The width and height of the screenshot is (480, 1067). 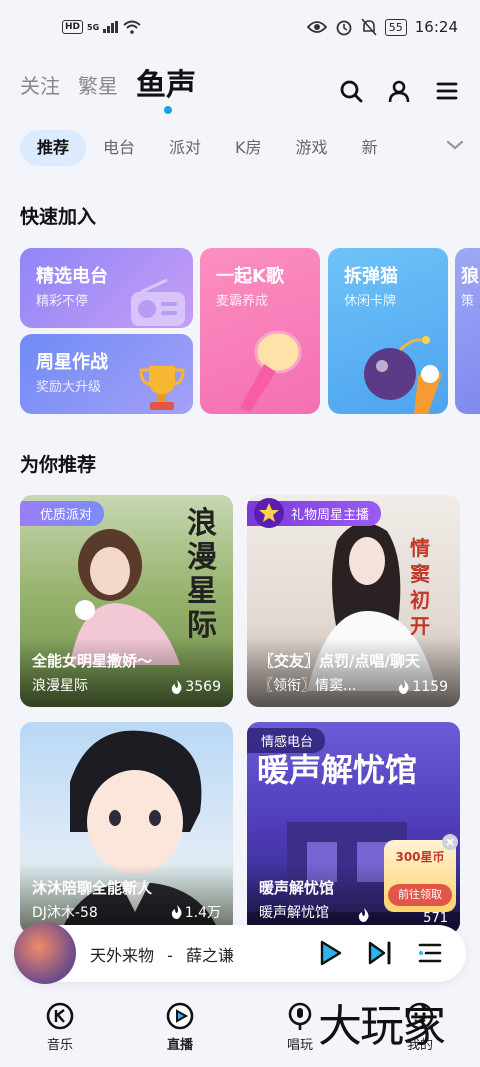 What do you see at coordinates (101, 27) in the screenshot?
I see `status-left: HD 5G` at bounding box center [101, 27].